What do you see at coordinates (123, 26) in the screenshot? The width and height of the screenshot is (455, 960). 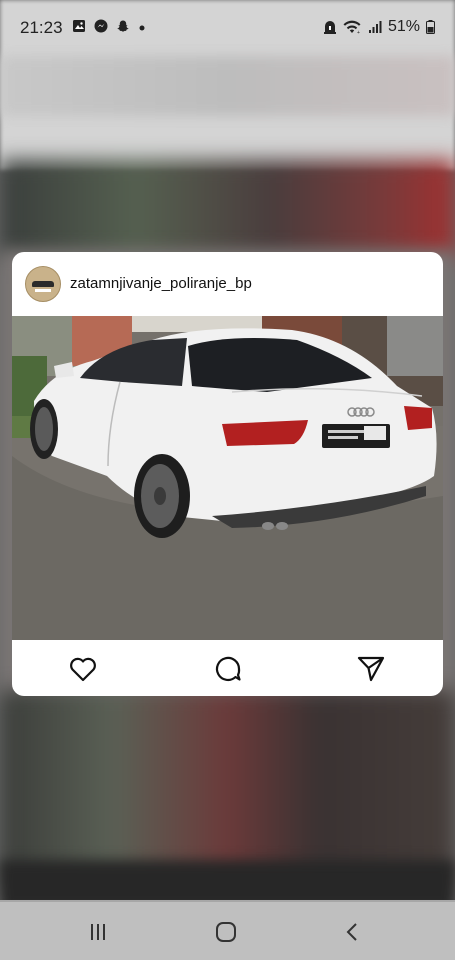 I see `snapchat-icon` at bounding box center [123, 26].